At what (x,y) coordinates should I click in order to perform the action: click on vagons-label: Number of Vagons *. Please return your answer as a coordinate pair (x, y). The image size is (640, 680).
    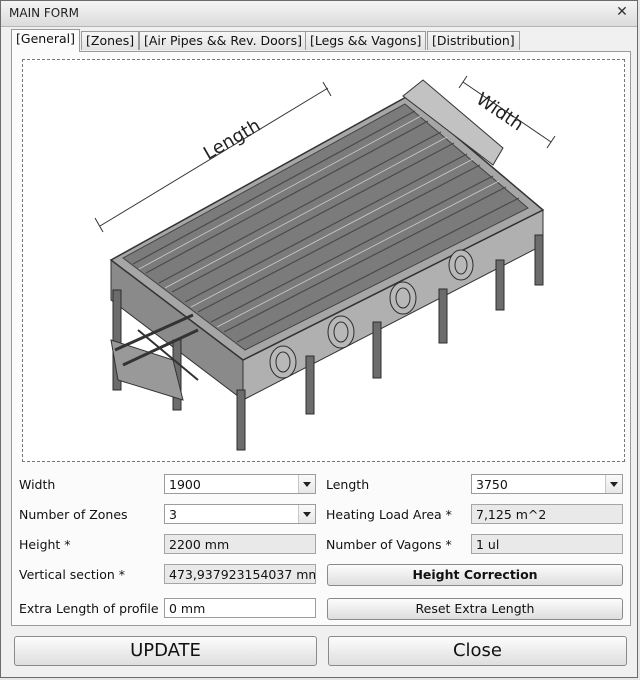
    Looking at the image, I should click on (389, 544).